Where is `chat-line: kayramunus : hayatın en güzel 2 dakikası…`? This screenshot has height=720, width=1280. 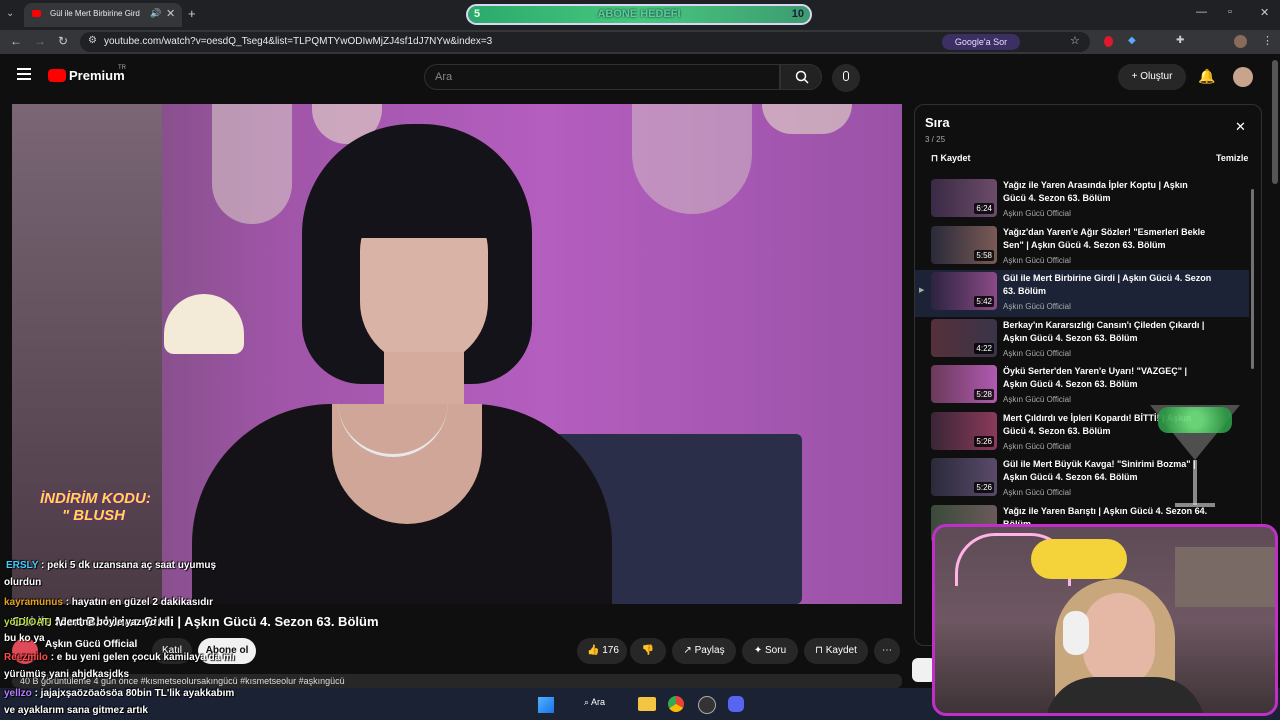
chat-line: kayramunus : hayatın en güzel 2 dakikası… is located at coordinates (108, 602).